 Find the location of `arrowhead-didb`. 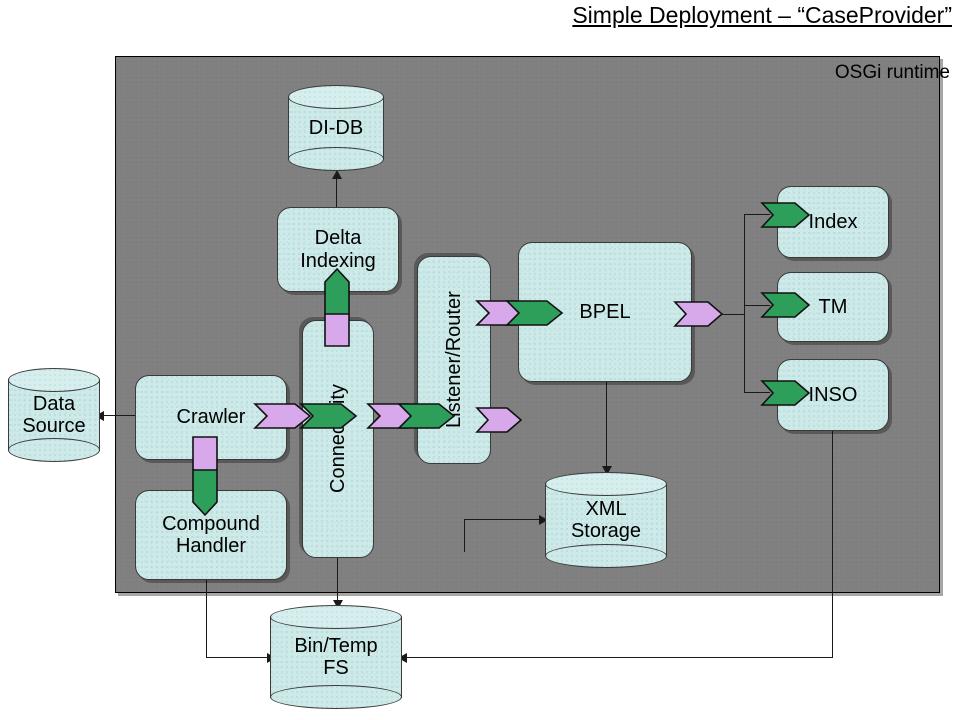

arrowhead-didb is located at coordinates (337, 174).